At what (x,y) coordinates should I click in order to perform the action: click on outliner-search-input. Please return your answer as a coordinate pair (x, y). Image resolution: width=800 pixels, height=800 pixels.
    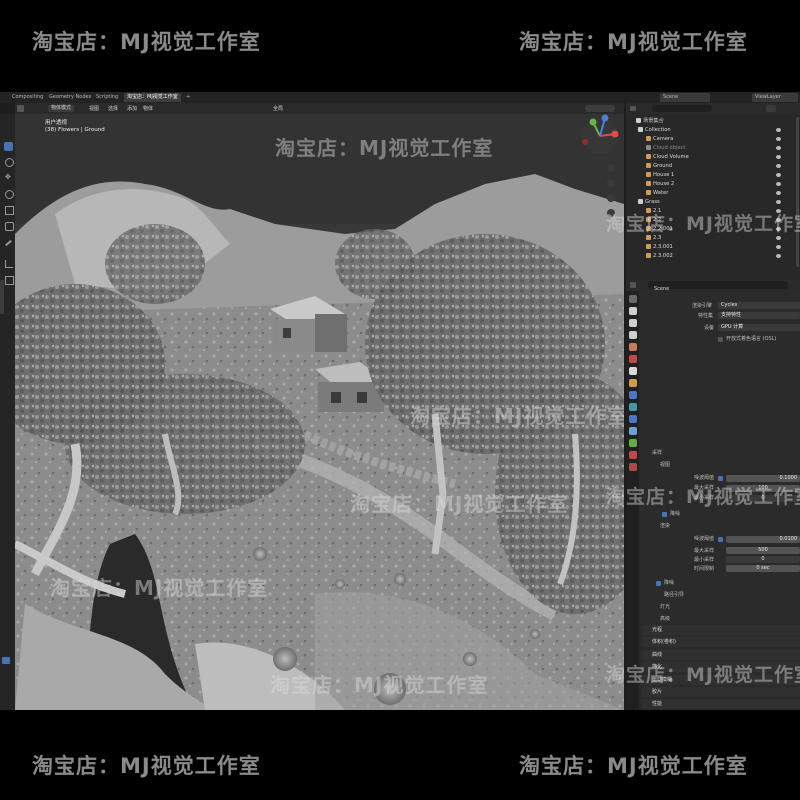
    Looking at the image, I should click on (682, 108).